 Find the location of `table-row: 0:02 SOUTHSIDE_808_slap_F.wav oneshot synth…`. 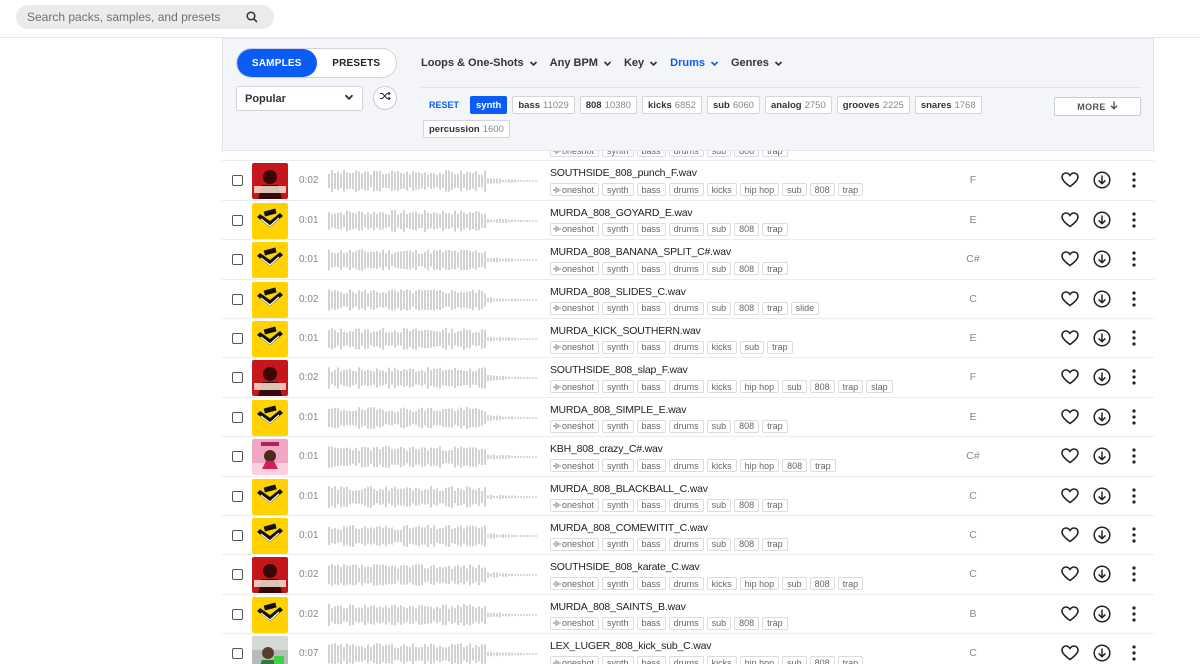

table-row: 0:02 SOUTHSIDE_808_slap_F.wav oneshot synth… is located at coordinates (688, 378).